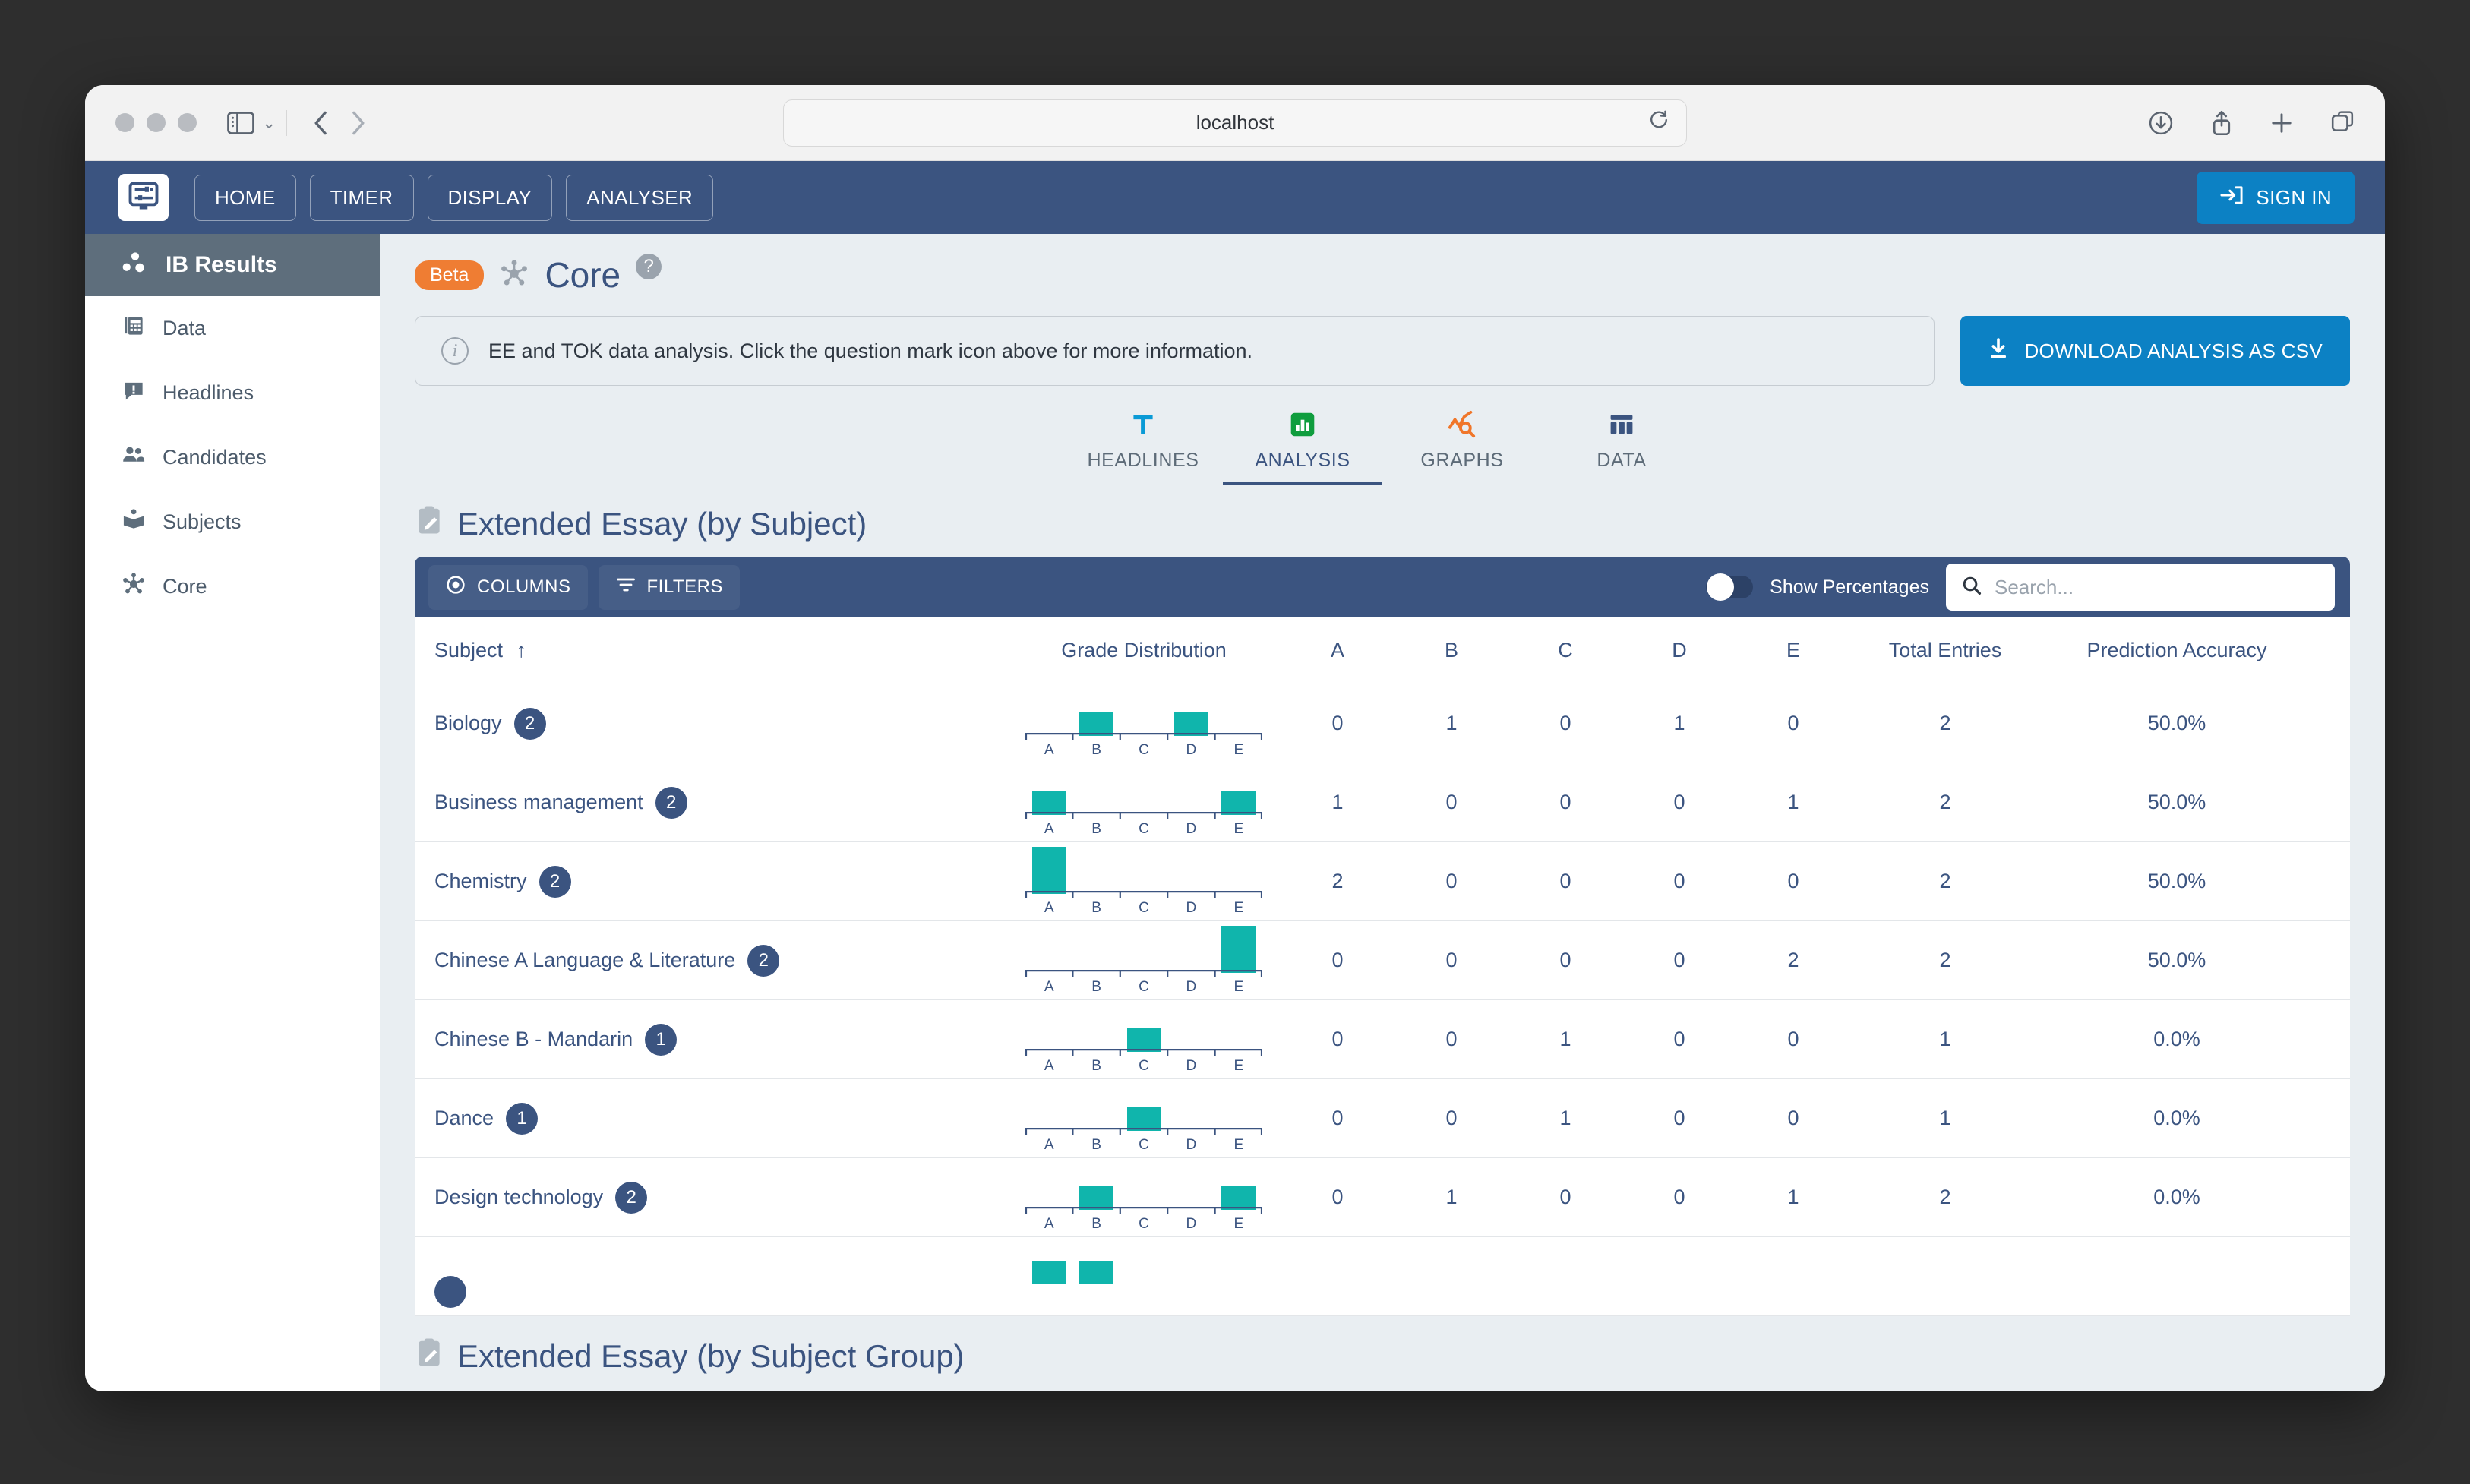 The height and width of the screenshot is (1484, 2470). Describe the element at coordinates (1679, 650) in the screenshot. I see `column-header-d: D` at that location.